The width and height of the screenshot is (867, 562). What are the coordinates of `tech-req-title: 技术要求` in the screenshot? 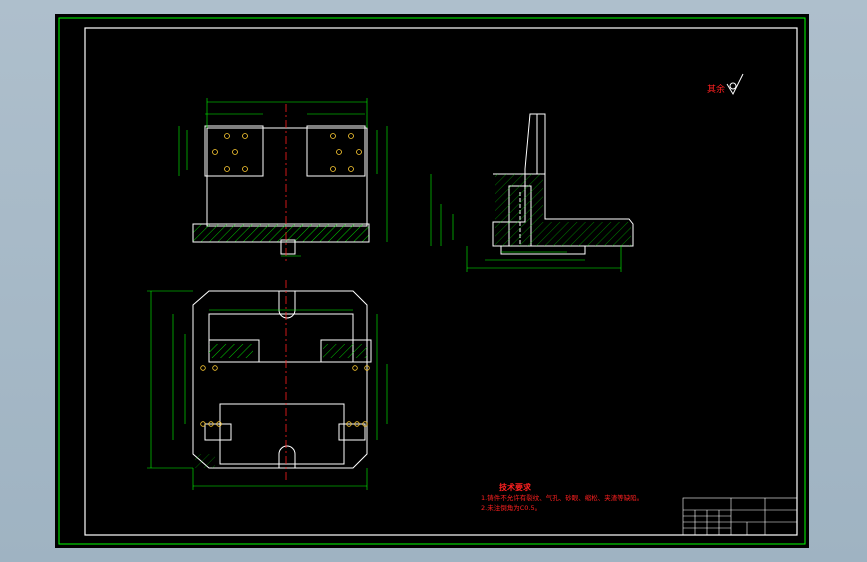 It's located at (515, 487).